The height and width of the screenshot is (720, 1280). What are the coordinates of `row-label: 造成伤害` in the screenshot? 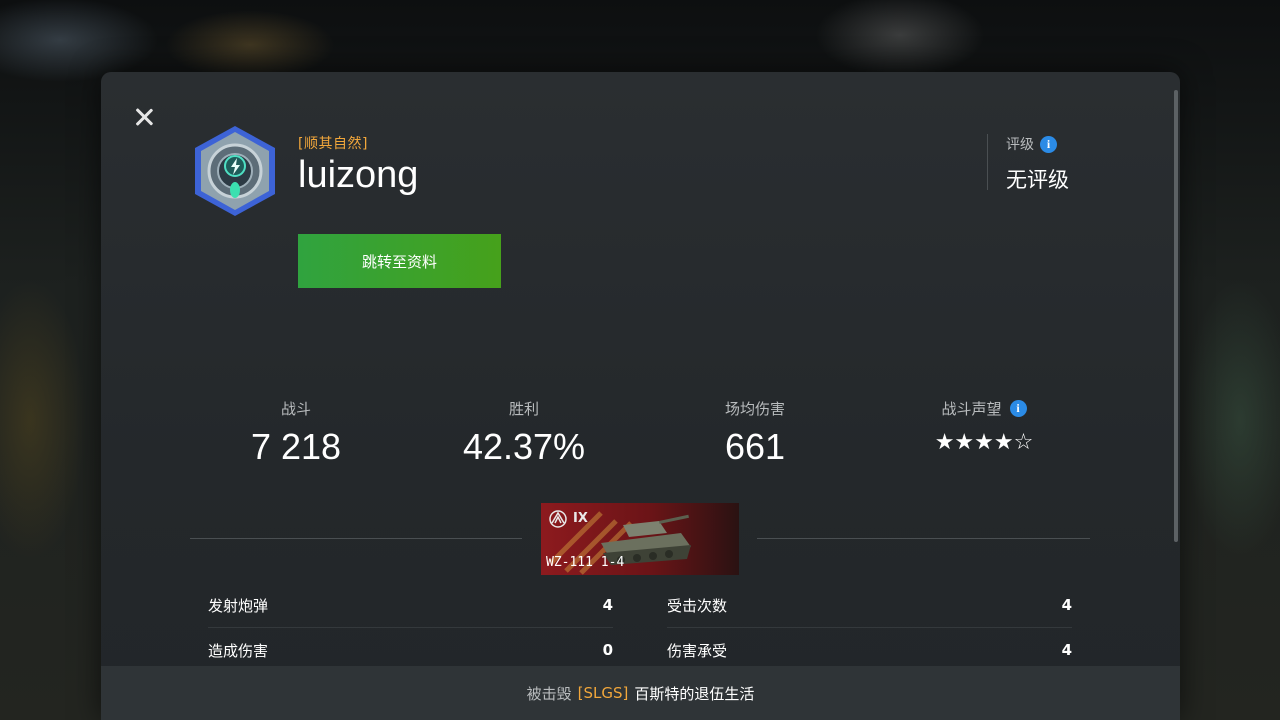 It's located at (238, 650).